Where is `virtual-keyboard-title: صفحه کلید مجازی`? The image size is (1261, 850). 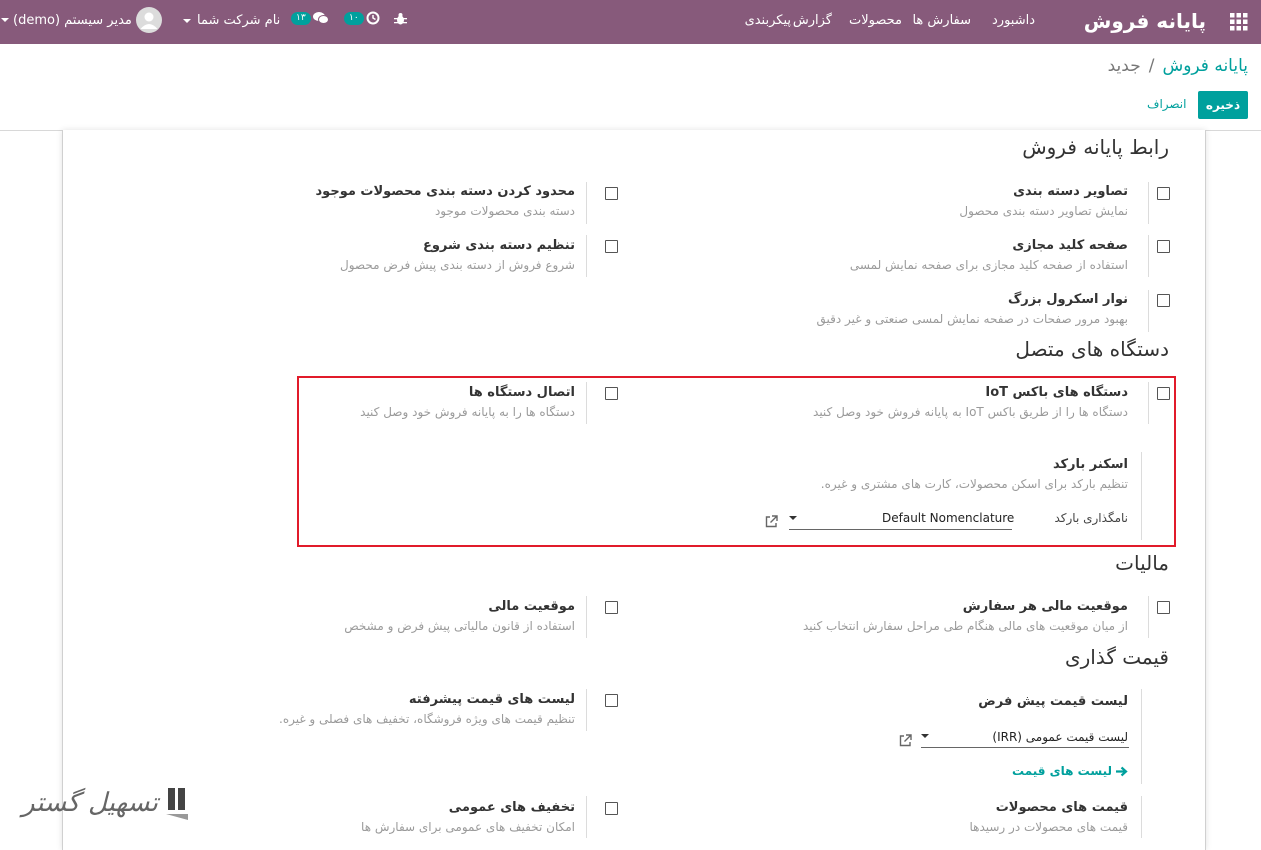 virtual-keyboard-title: صفحه کلید مجازی is located at coordinates (1070, 245).